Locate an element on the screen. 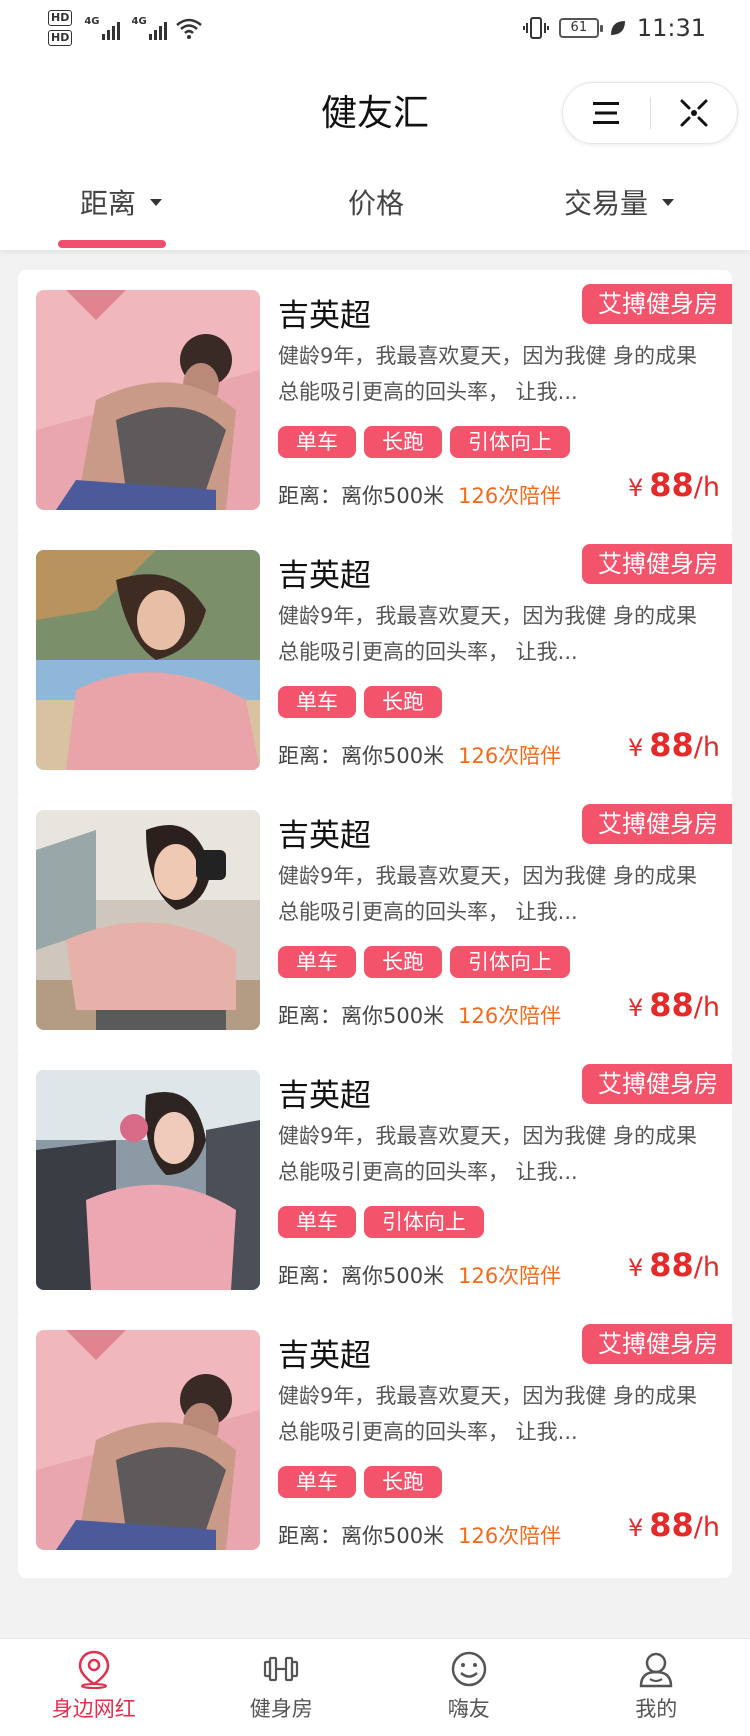 This screenshot has height=1736, width=750. leaf-icon is located at coordinates (617, 28).